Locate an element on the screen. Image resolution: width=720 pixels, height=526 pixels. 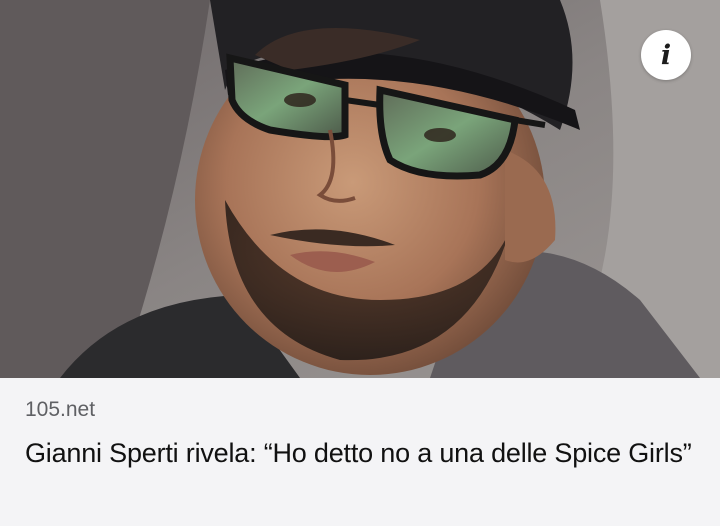
info-icon: i is located at coordinates (666, 55).